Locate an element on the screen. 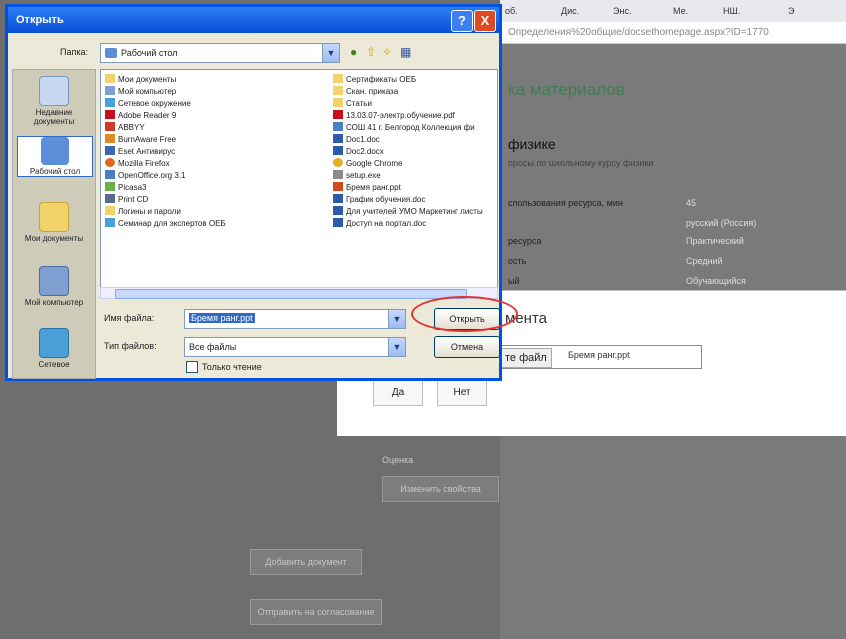 The image size is (846, 639). file-name: Статьи is located at coordinates (359, 103).